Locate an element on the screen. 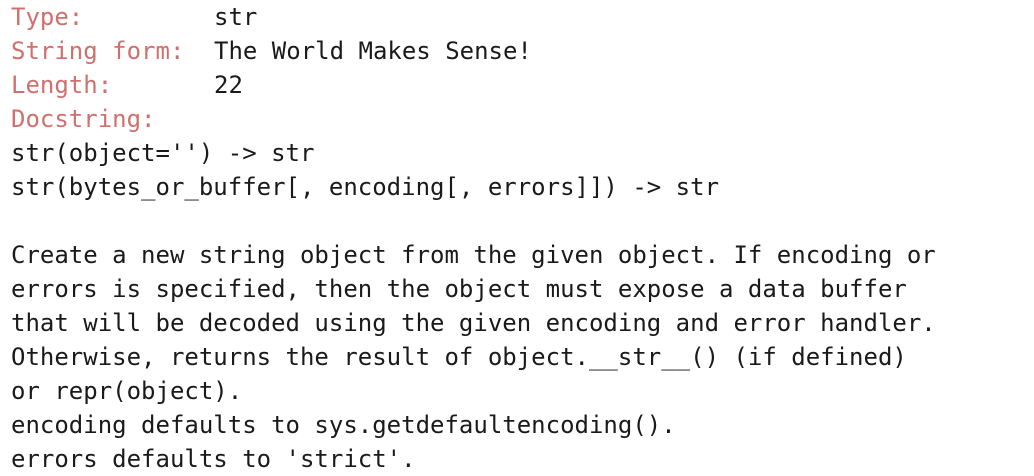  length-label: Length: is located at coordinates (62, 85).